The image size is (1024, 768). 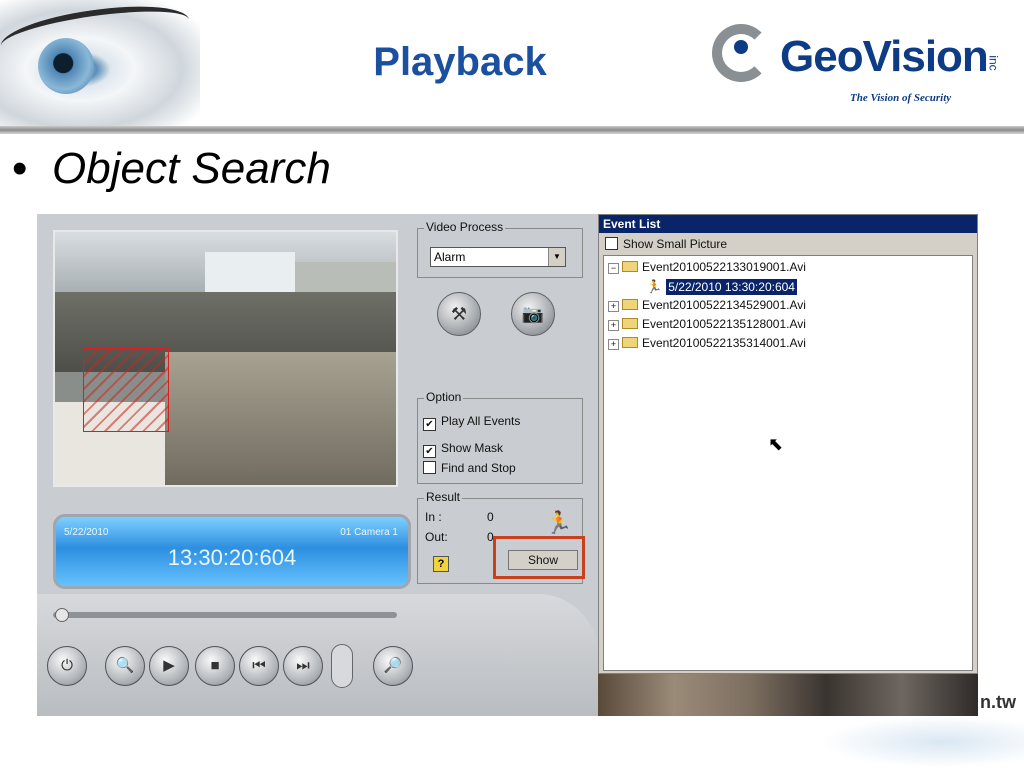 What do you see at coordinates (443, 497) in the screenshot?
I see `result-label: Result` at bounding box center [443, 497].